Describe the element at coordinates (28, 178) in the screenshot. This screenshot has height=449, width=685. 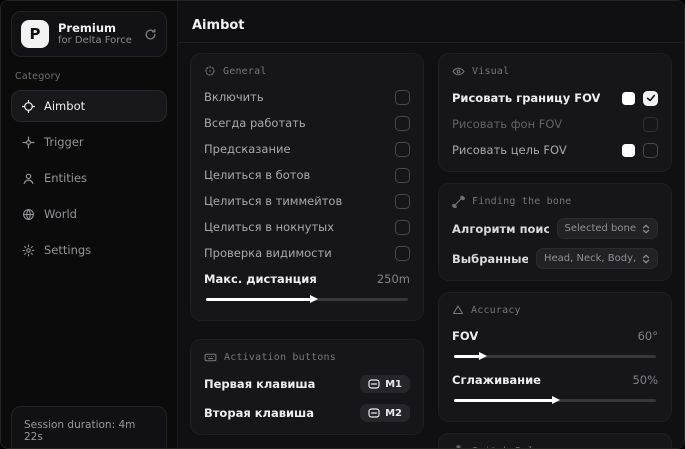
I see `entities-icon` at that location.